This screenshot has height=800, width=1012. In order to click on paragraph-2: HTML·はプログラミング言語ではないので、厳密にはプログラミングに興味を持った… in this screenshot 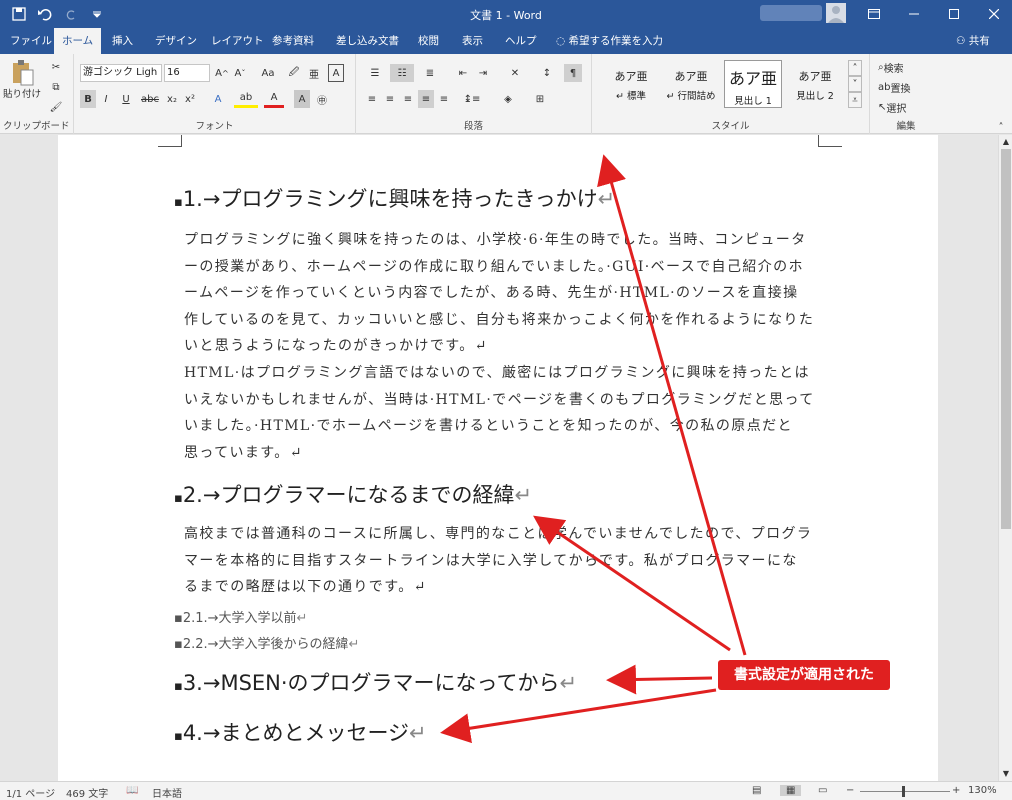, I will do `click(500, 413)`.